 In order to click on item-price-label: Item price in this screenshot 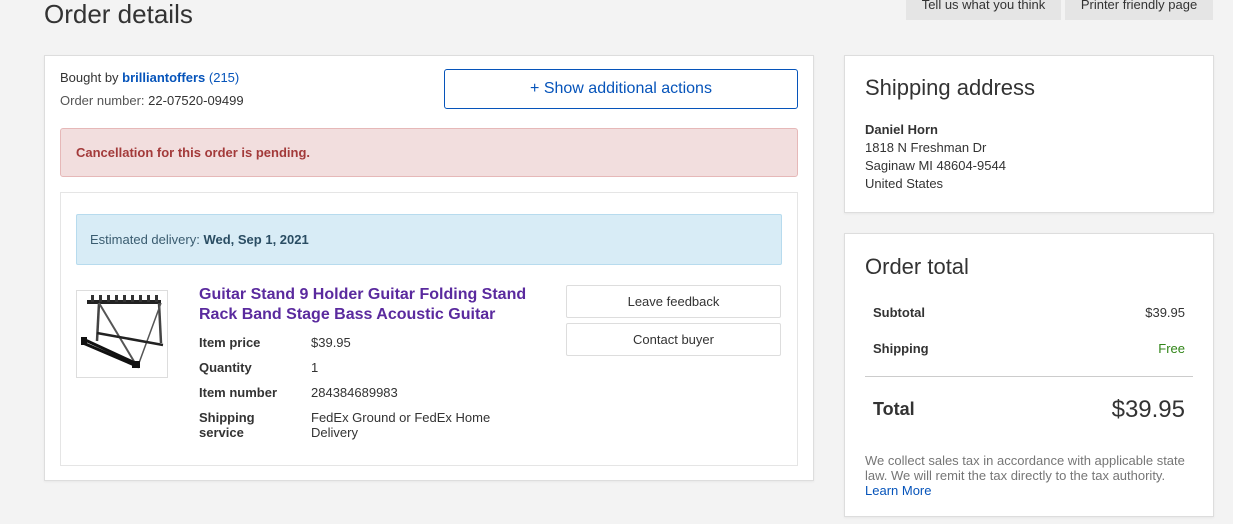, I will do `click(230, 342)`.